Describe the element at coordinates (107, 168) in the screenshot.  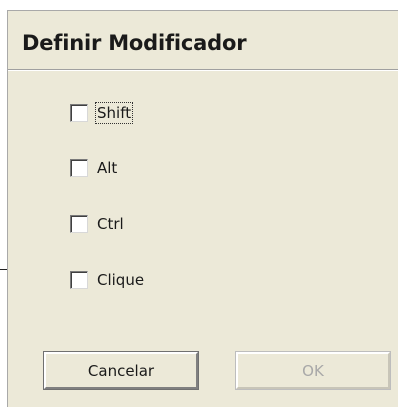
I see `alt-label: Alt` at that location.